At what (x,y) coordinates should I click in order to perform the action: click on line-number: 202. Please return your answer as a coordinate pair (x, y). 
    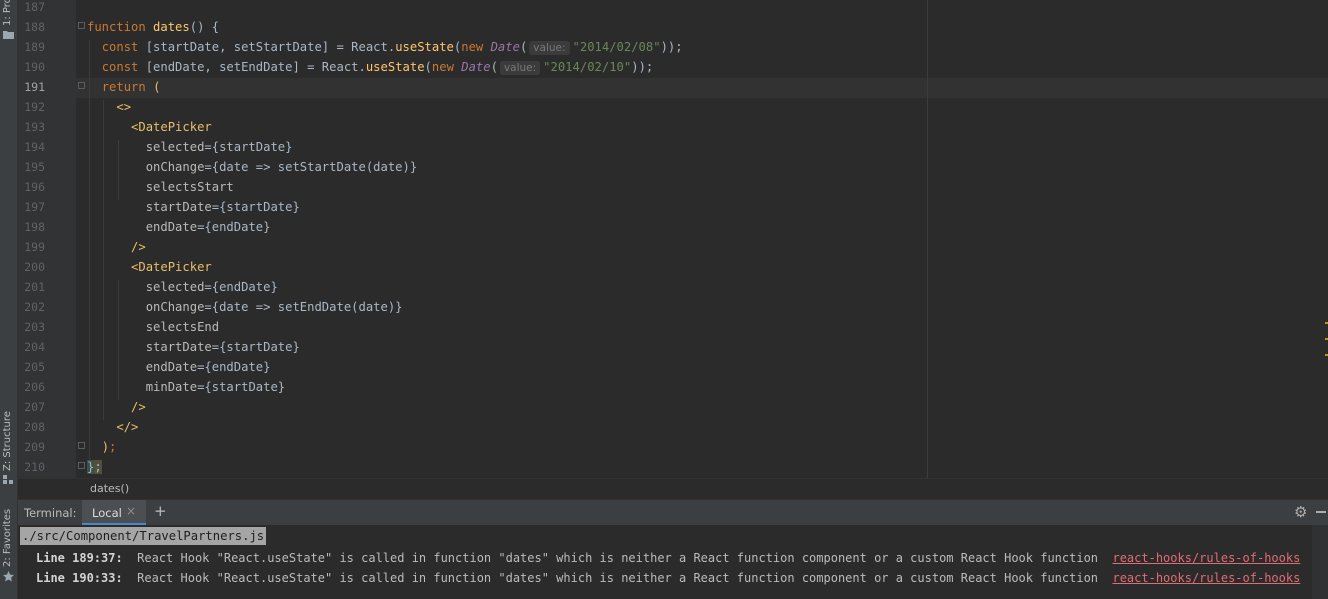
    Looking at the image, I should click on (34, 307).